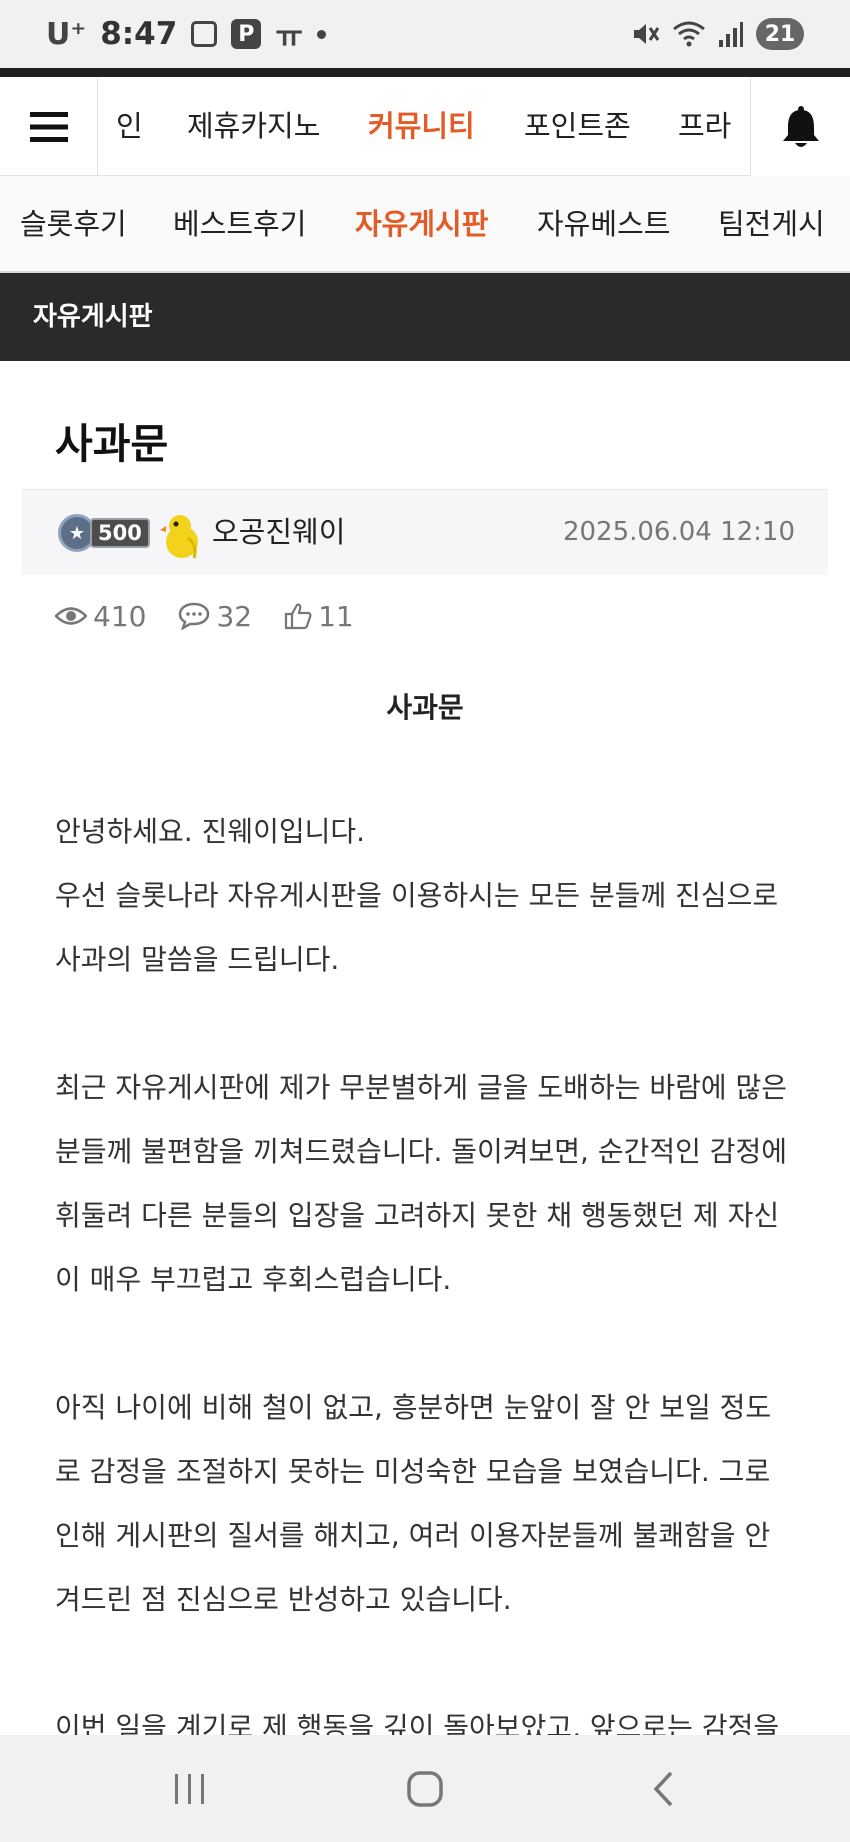 Image resolution: width=850 pixels, height=1842 pixels. I want to click on recent-apps-icon, so click(189, 1788).